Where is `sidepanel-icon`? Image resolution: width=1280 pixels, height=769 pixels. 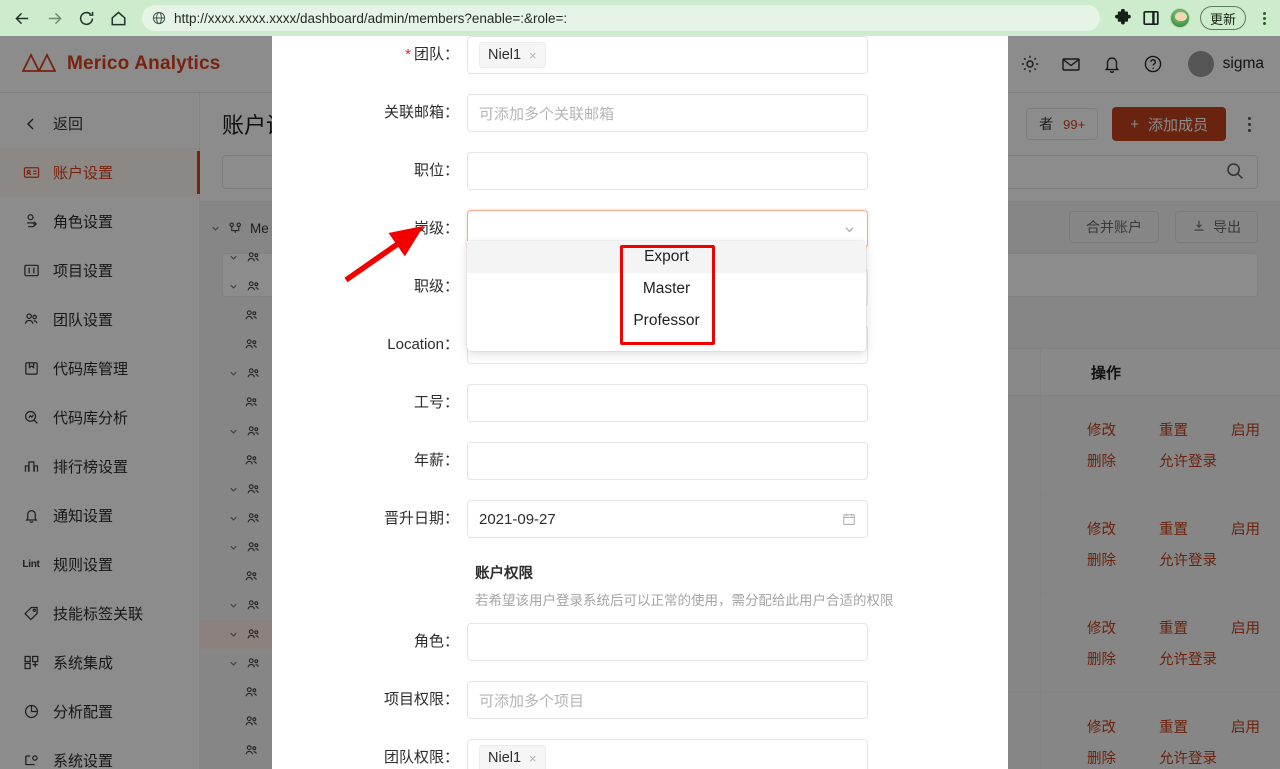
sidepanel-icon is located at coordinates (1151, 18).